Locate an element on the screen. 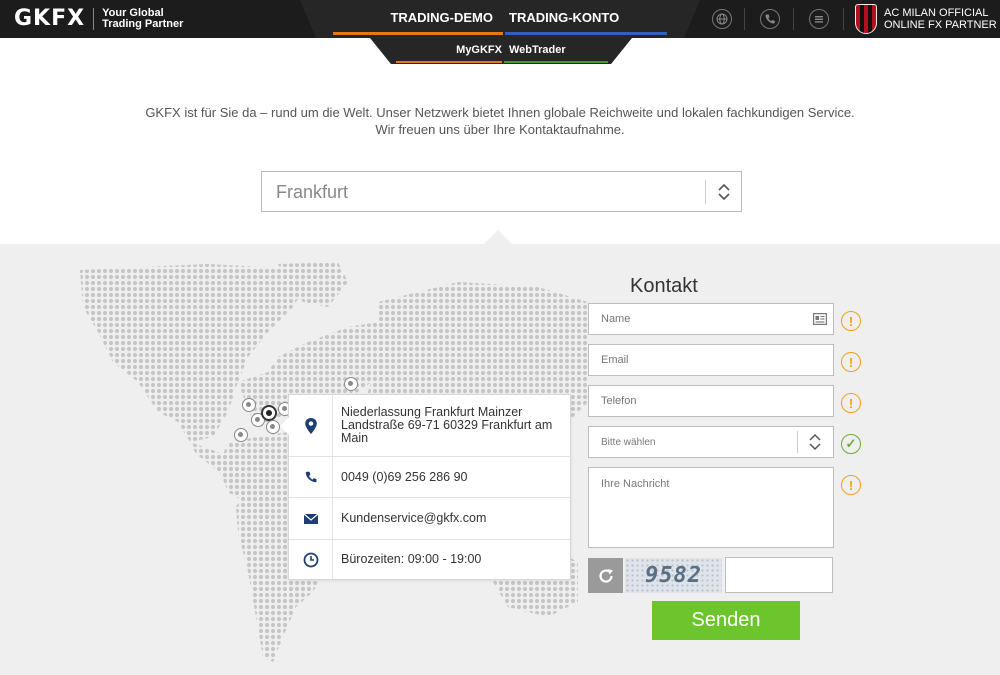 Image resolution: width=1000 pixels, height=675 pixels. partner-text: AC MILAN OFFICIAL ONLINE FX PARTNER is located at coordinates (940, 19).